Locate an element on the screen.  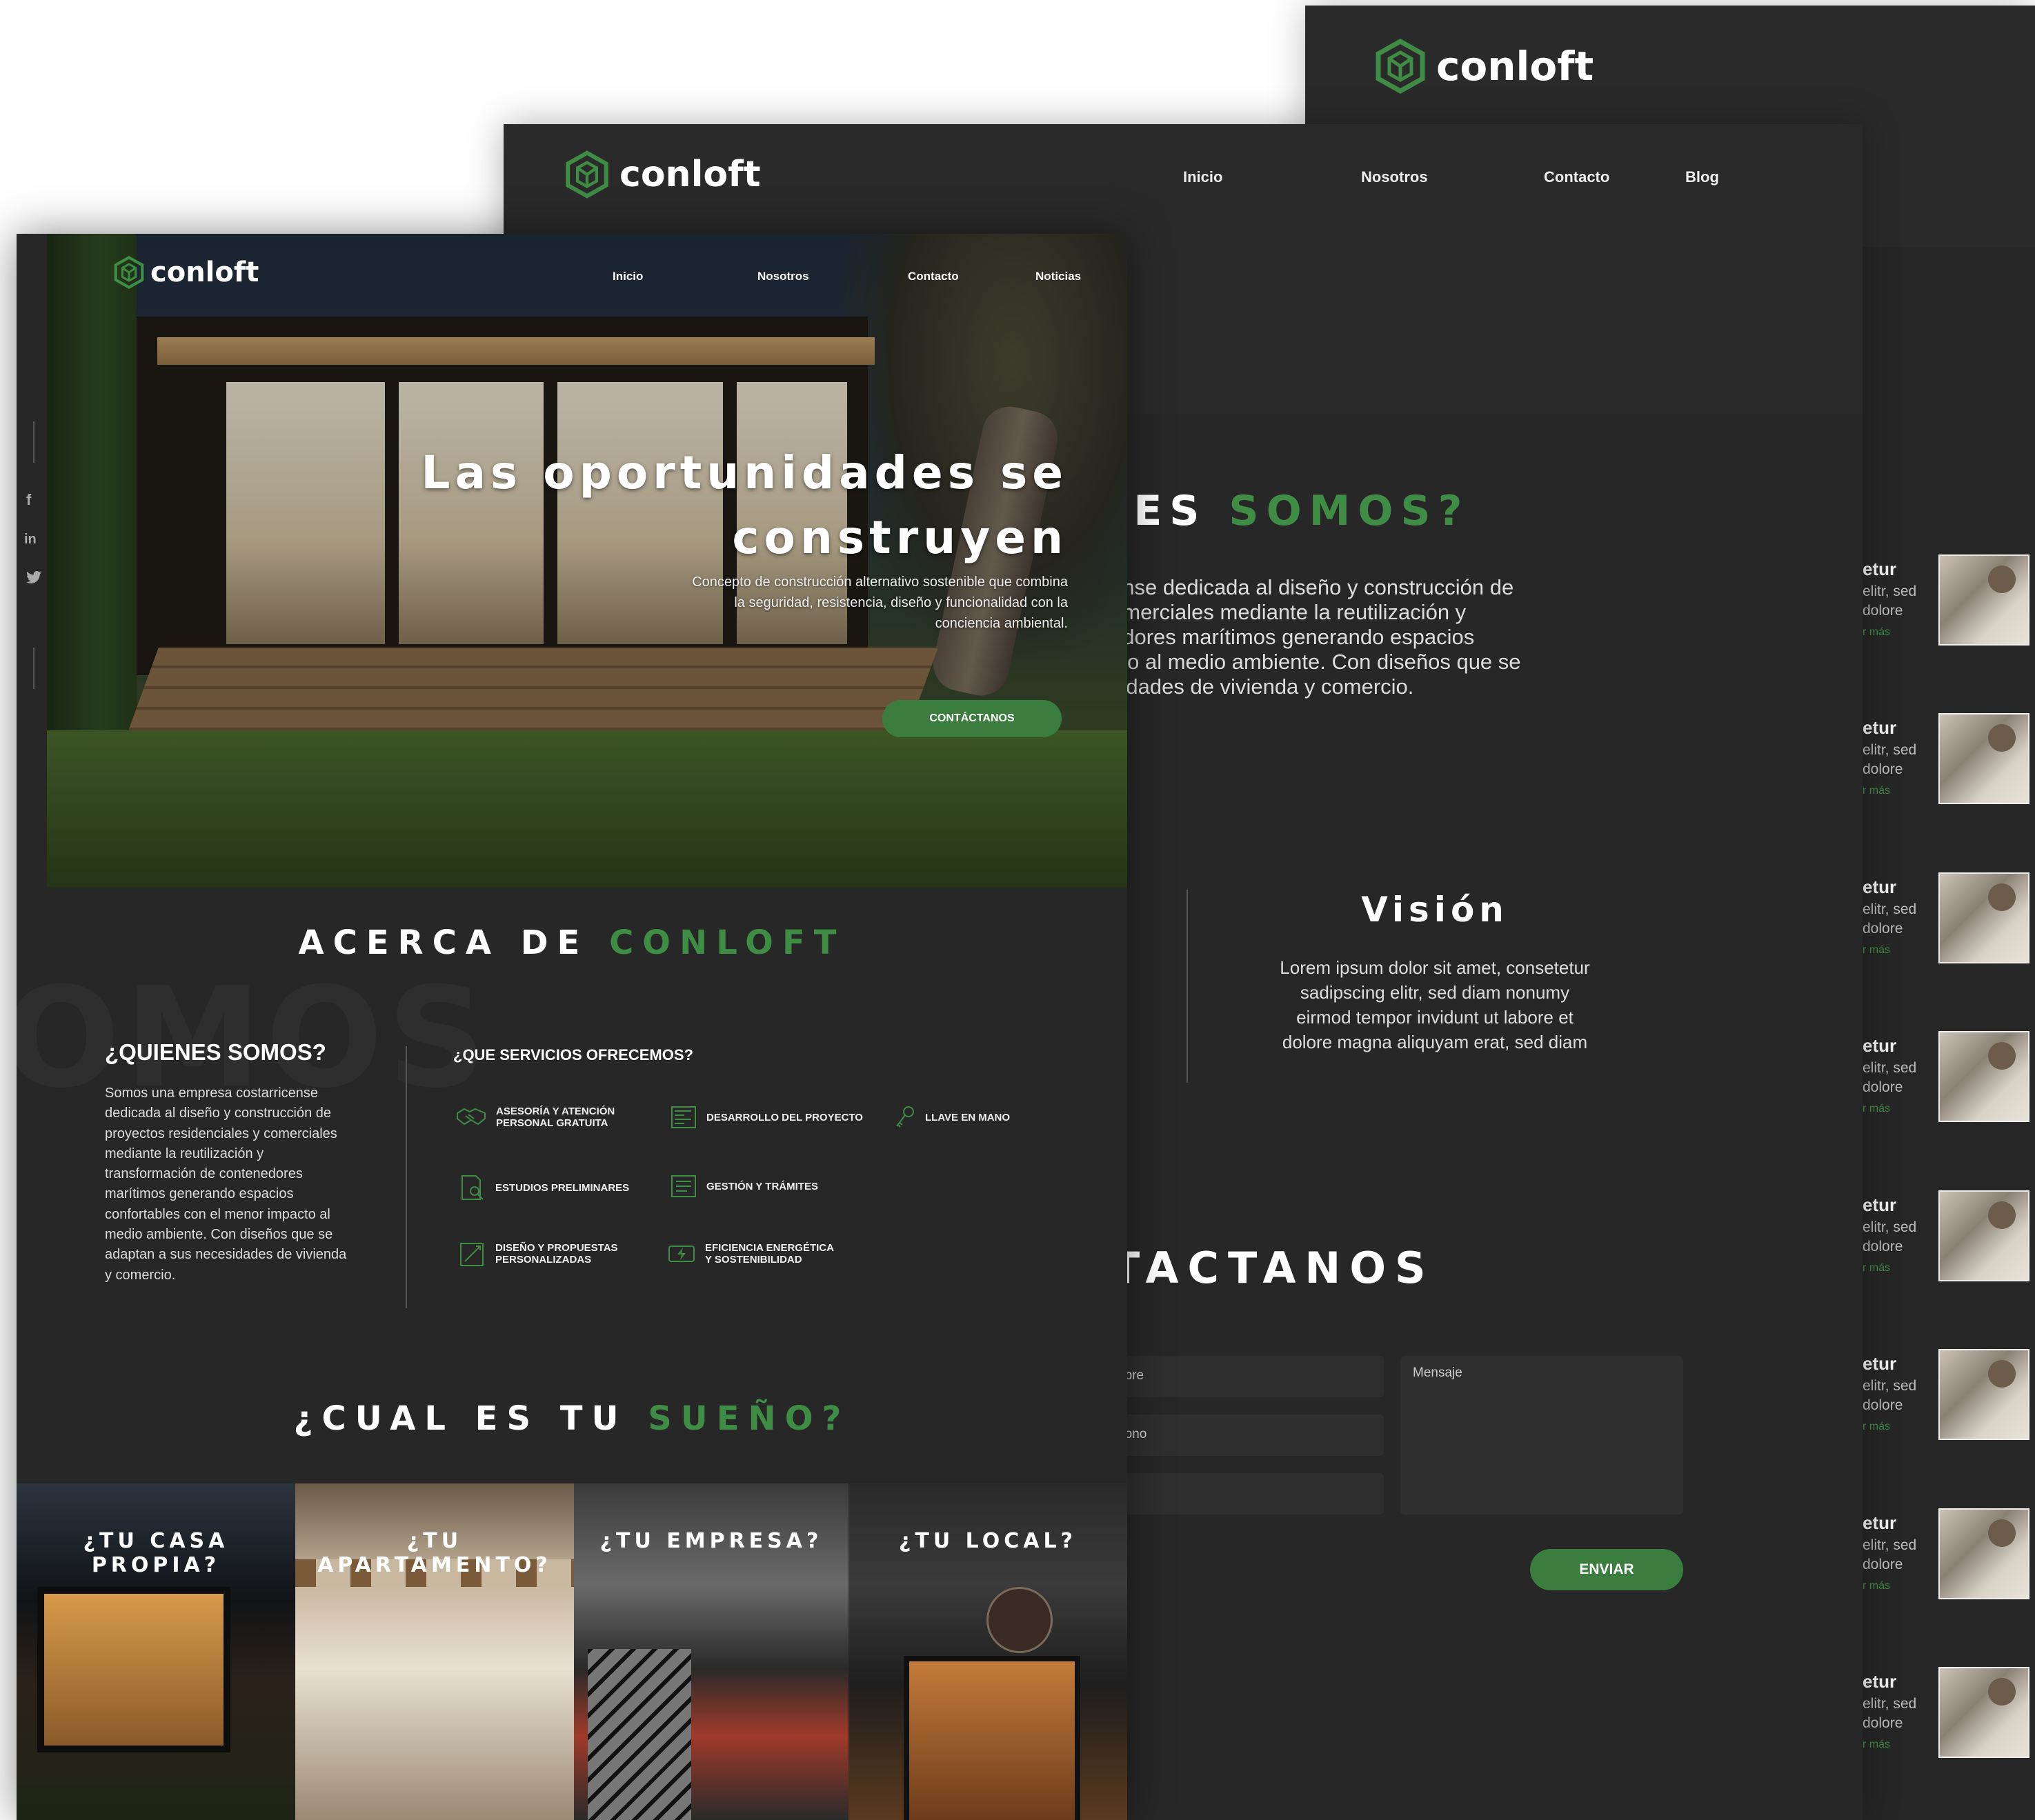
service-label: ASESORÍA Y ATENCIÓN is located at coordinates (555, 1111).